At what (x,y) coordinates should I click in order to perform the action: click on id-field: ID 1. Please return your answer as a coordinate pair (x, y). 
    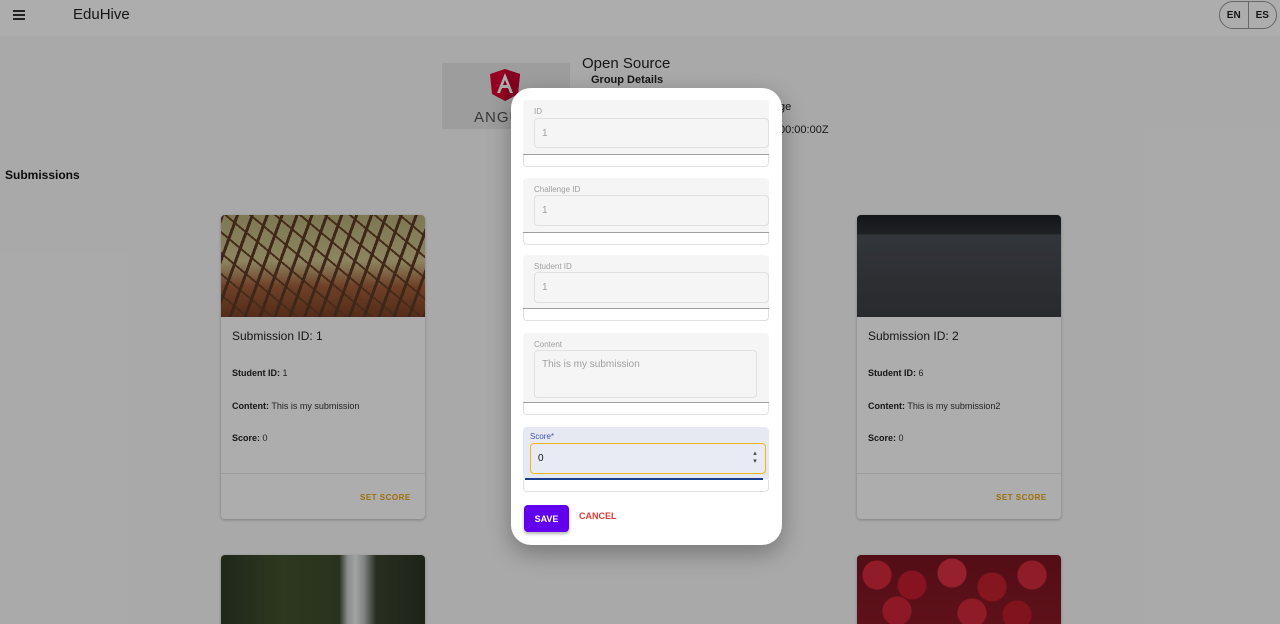
    Looking at the image, I should click on (646, 134).